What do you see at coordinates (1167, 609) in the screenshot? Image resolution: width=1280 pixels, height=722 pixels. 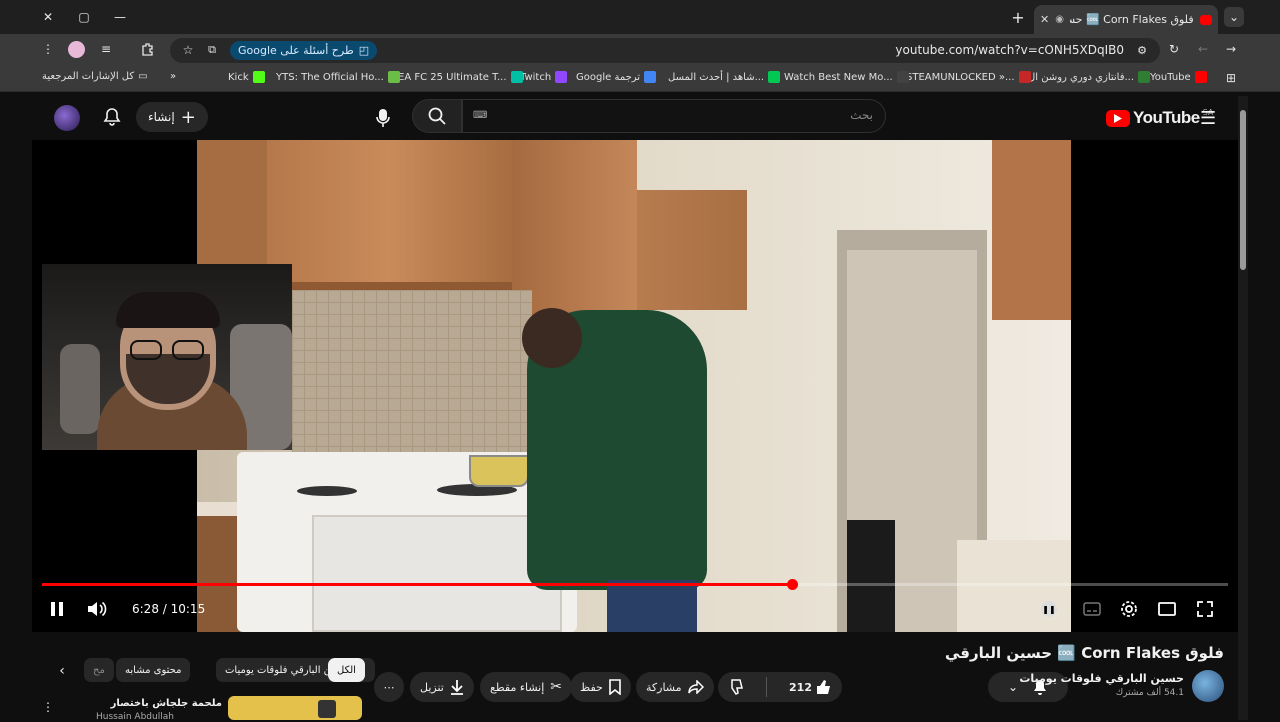 I see `theater-mode-icon` at bounding box center [1167, 609].